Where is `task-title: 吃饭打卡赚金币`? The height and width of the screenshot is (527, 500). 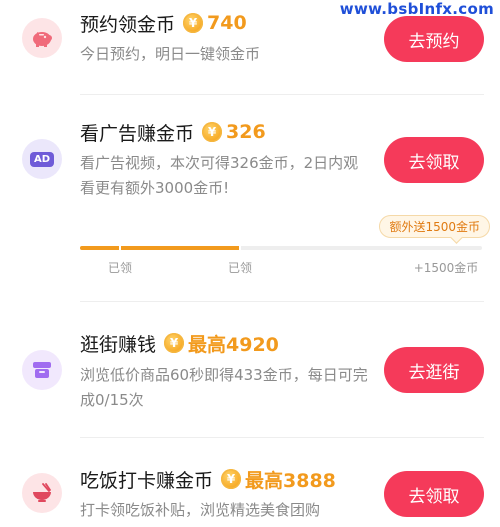 task-title: 吃饭打卡赚金币 is located at coordinates (147, 480).